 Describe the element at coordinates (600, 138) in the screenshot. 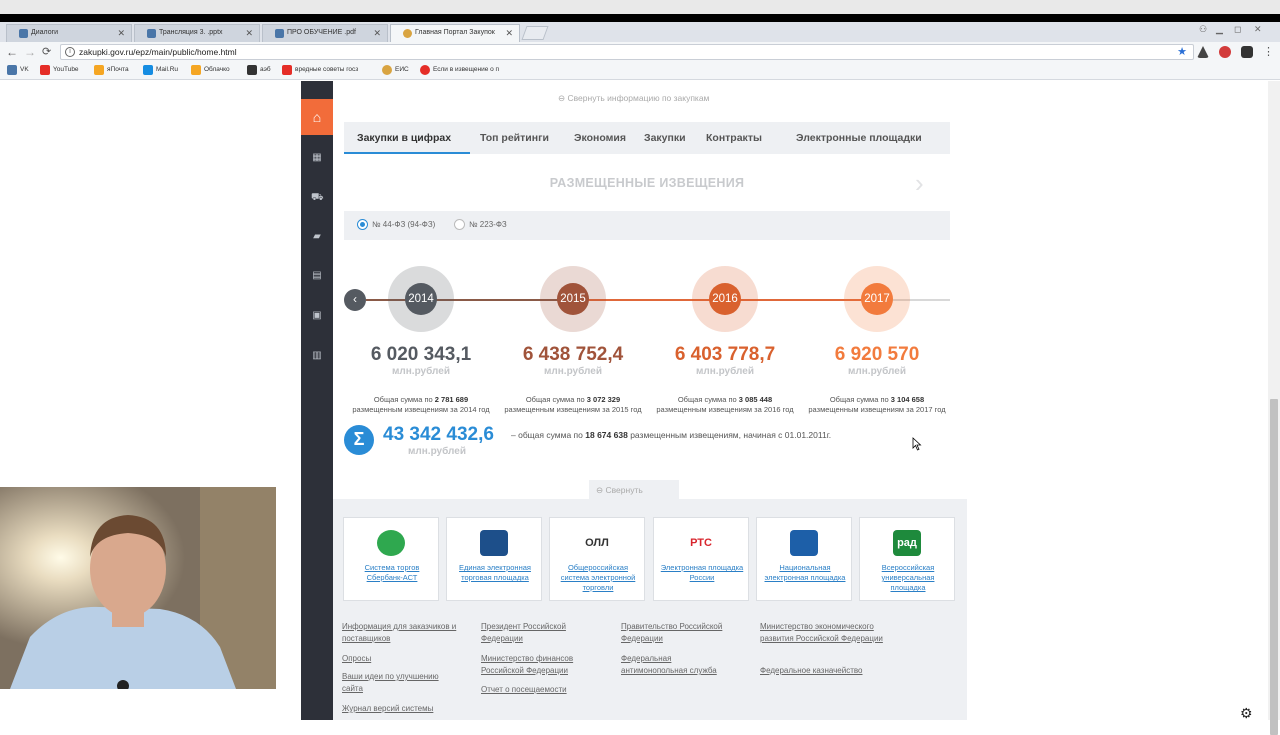

I see `tab-savings: Экономия` at that location.